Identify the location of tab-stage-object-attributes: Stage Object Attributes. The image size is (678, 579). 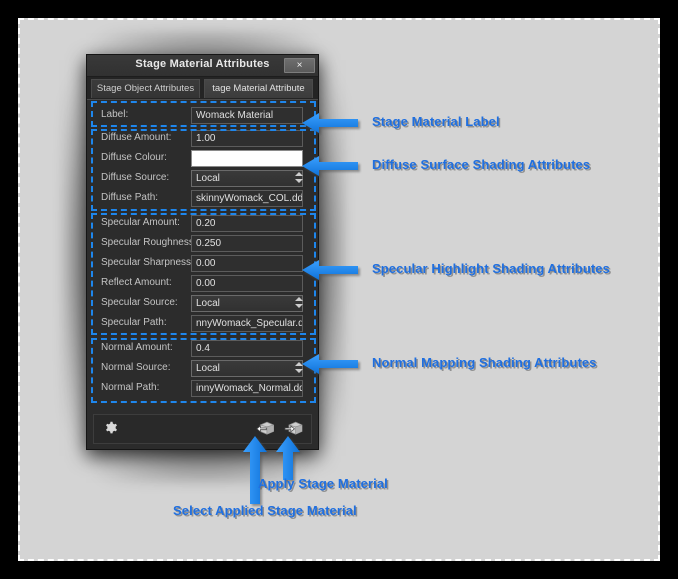
(145, 88).